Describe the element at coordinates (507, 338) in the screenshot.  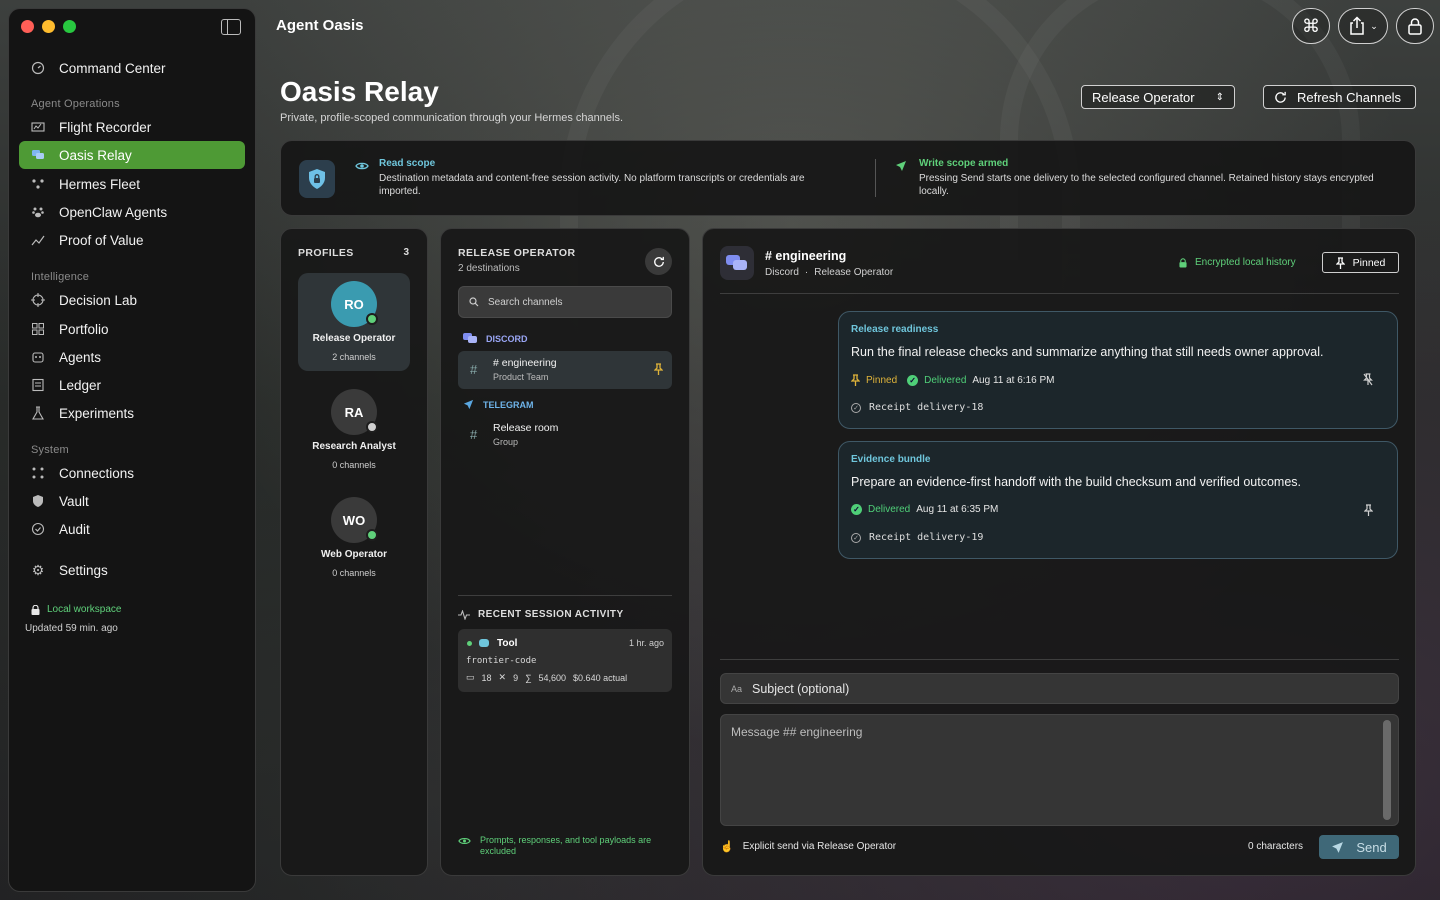
I see `platform-label: DISCORD` at that location.